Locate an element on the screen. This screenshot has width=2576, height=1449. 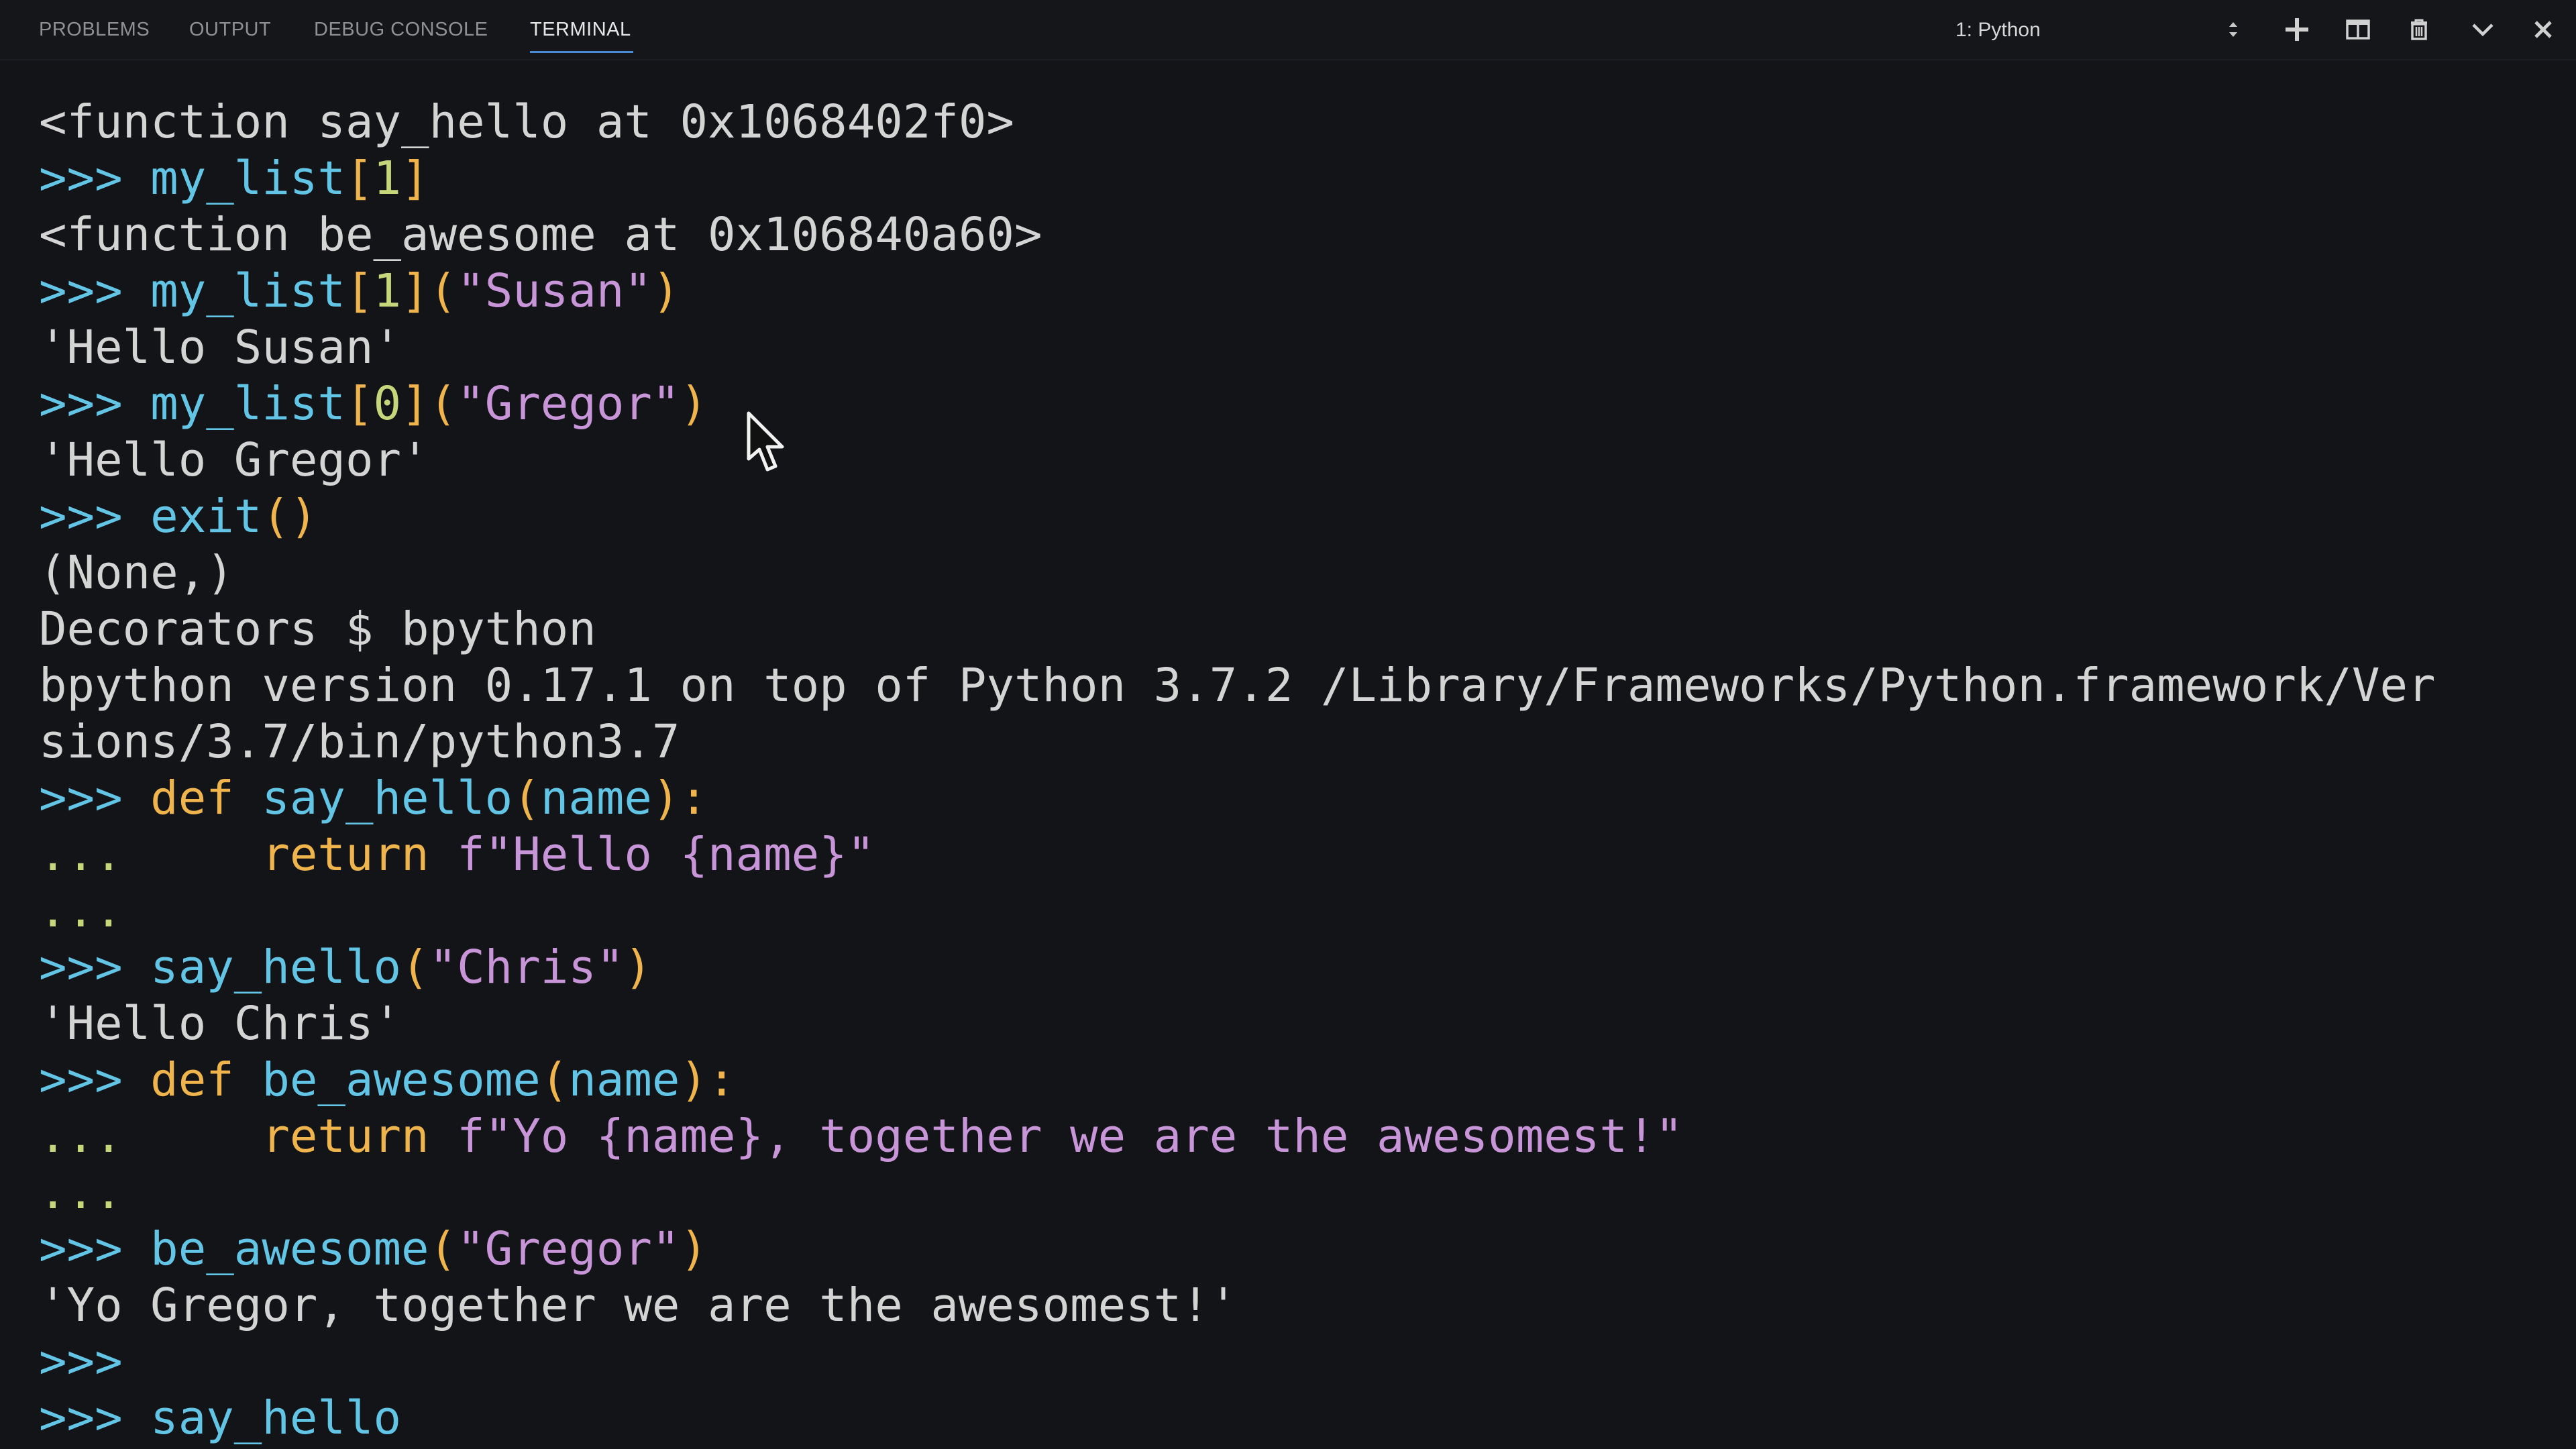
identifier: be_awesome is located at coordinates (289, 1249).